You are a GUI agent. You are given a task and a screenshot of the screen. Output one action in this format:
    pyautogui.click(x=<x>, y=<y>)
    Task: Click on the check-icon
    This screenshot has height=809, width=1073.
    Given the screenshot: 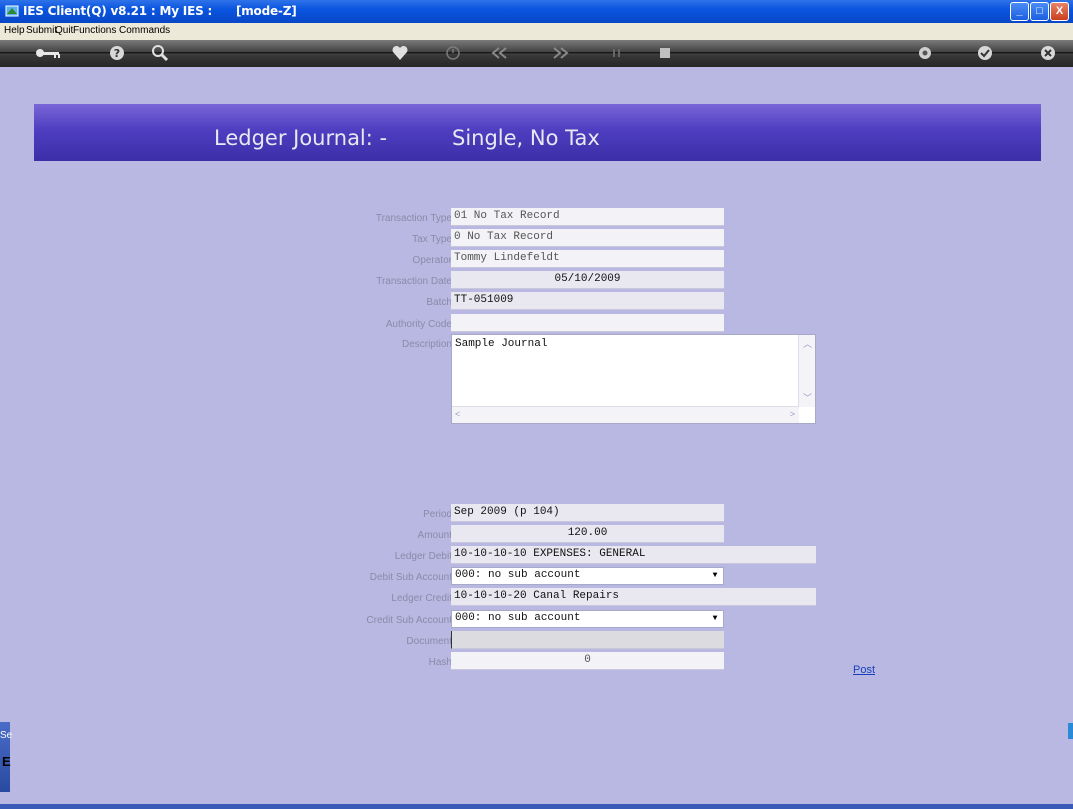 What is the action you would take?
    pyautogui.click(x=986, y=53)
    